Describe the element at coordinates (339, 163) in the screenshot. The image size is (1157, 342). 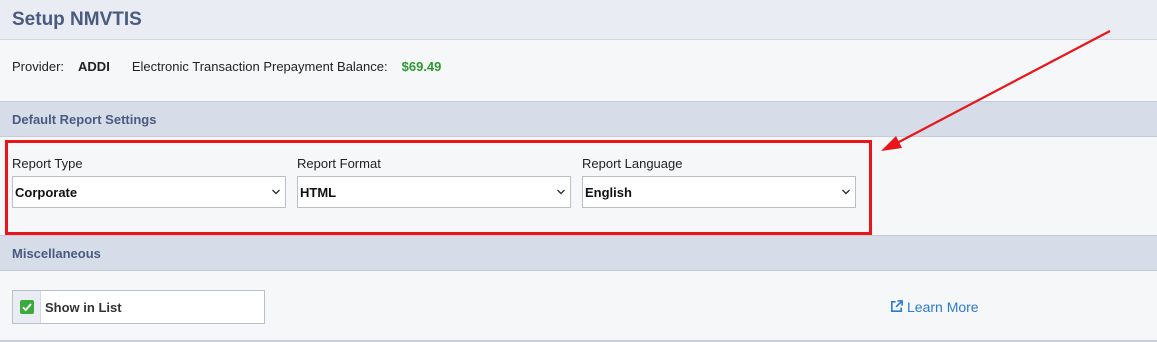
I see `report-format-label: Report Format` at that location.